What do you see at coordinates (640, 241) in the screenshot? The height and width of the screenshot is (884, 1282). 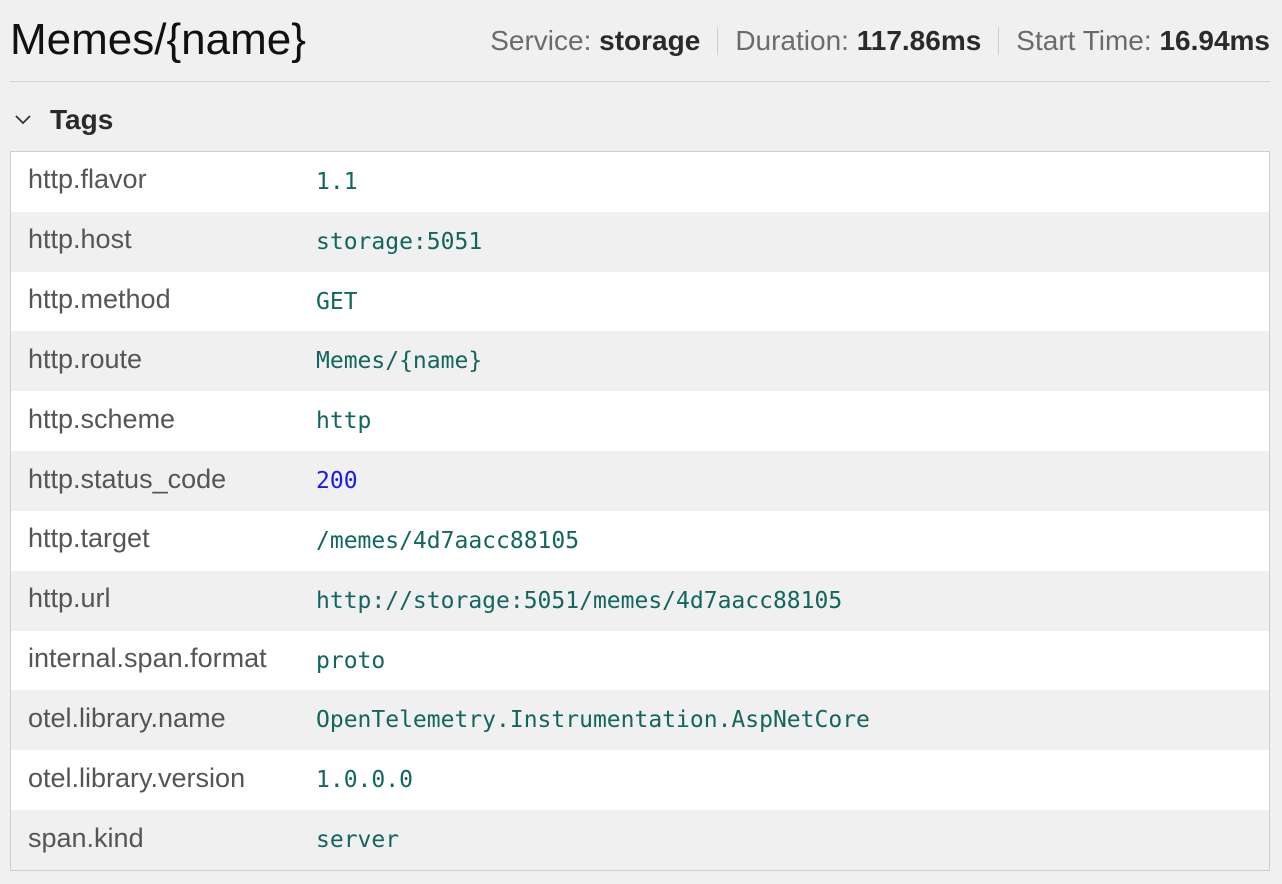 I see `tag-row: http.host storage:5051` at bounding box center [640, 241].